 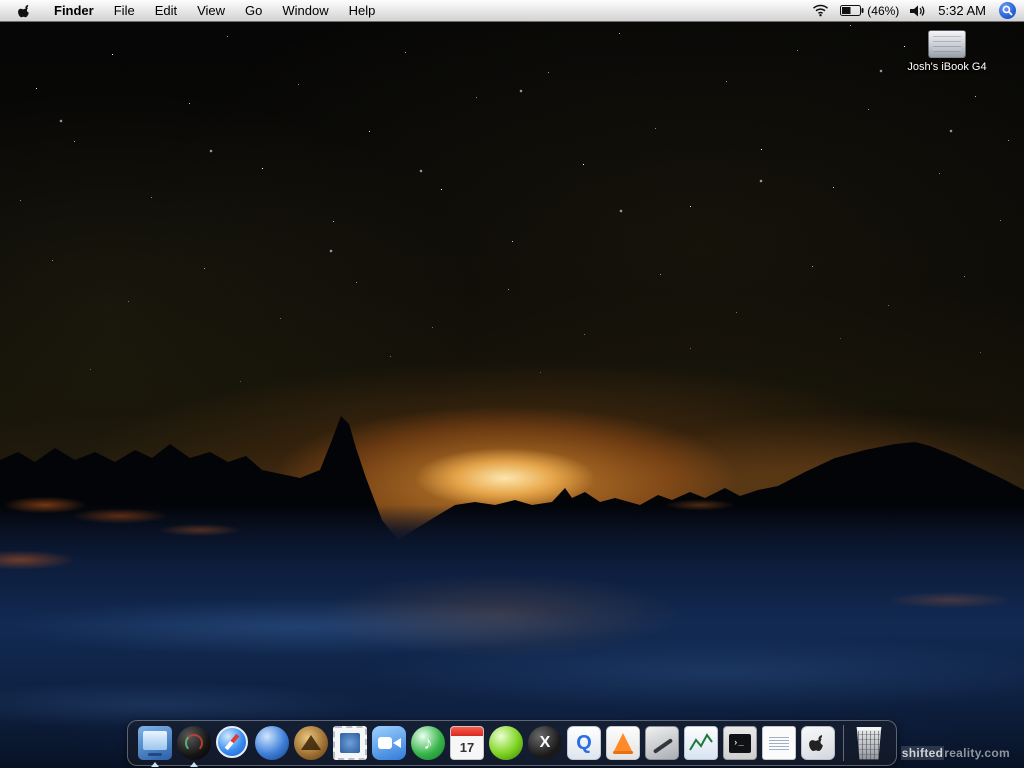 I want to click on dock-item-internet, so click(x=272, y=743).